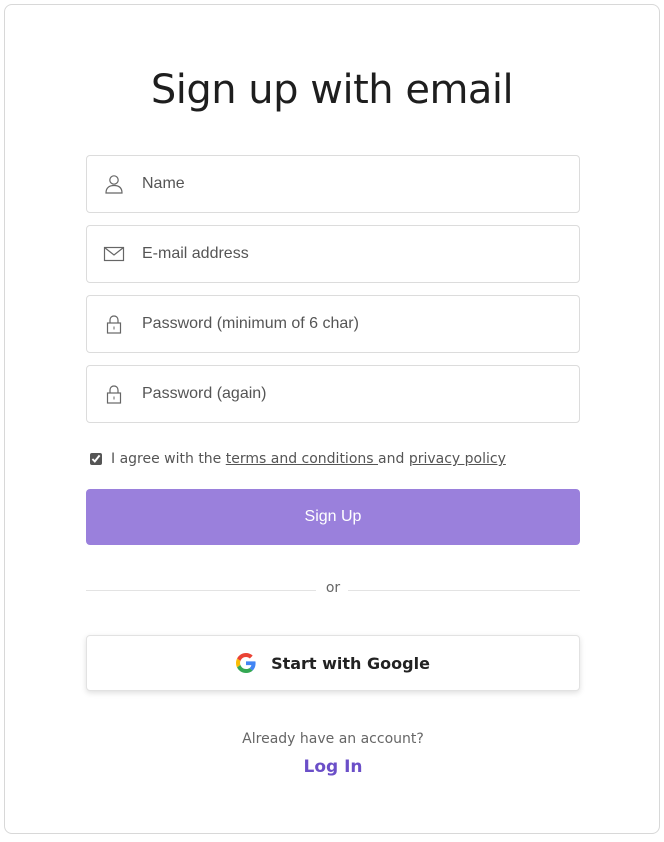  I want to click on name-input, so click(352, 184).